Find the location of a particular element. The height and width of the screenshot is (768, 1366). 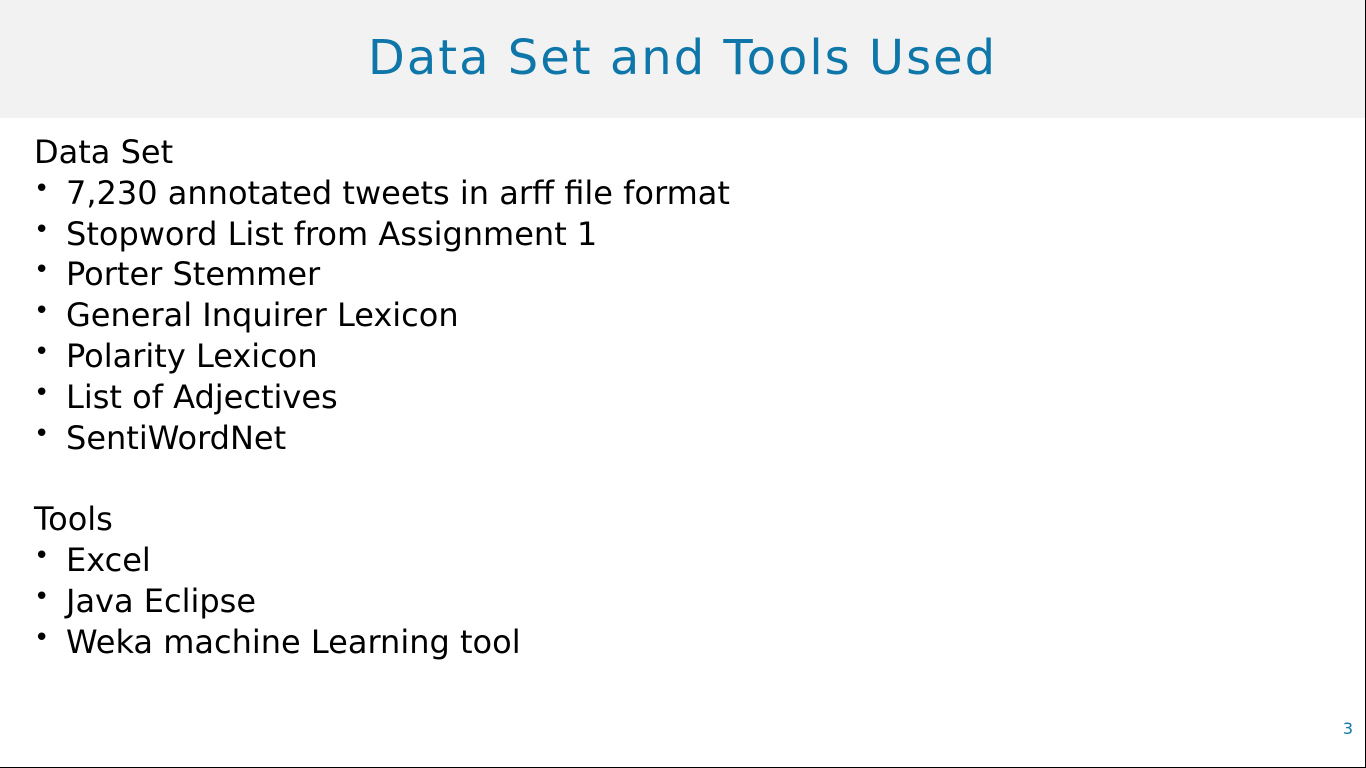

list-item: • Polarity Lexicon is located at coordinates (674, 356).